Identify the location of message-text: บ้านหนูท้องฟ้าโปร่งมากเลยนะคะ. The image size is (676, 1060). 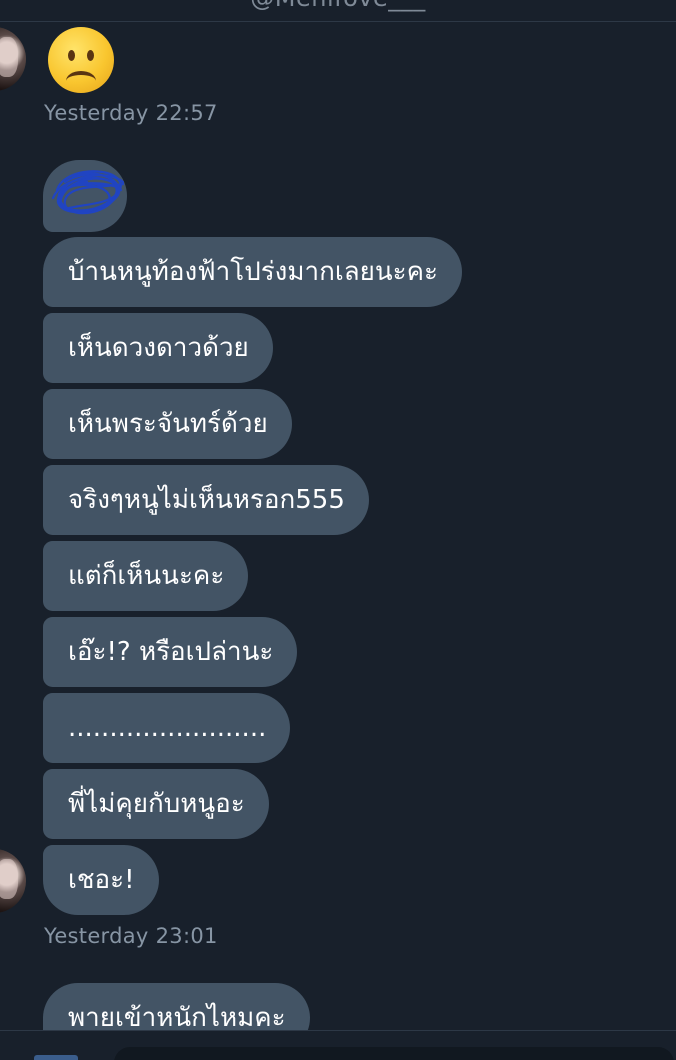
(253, 272).